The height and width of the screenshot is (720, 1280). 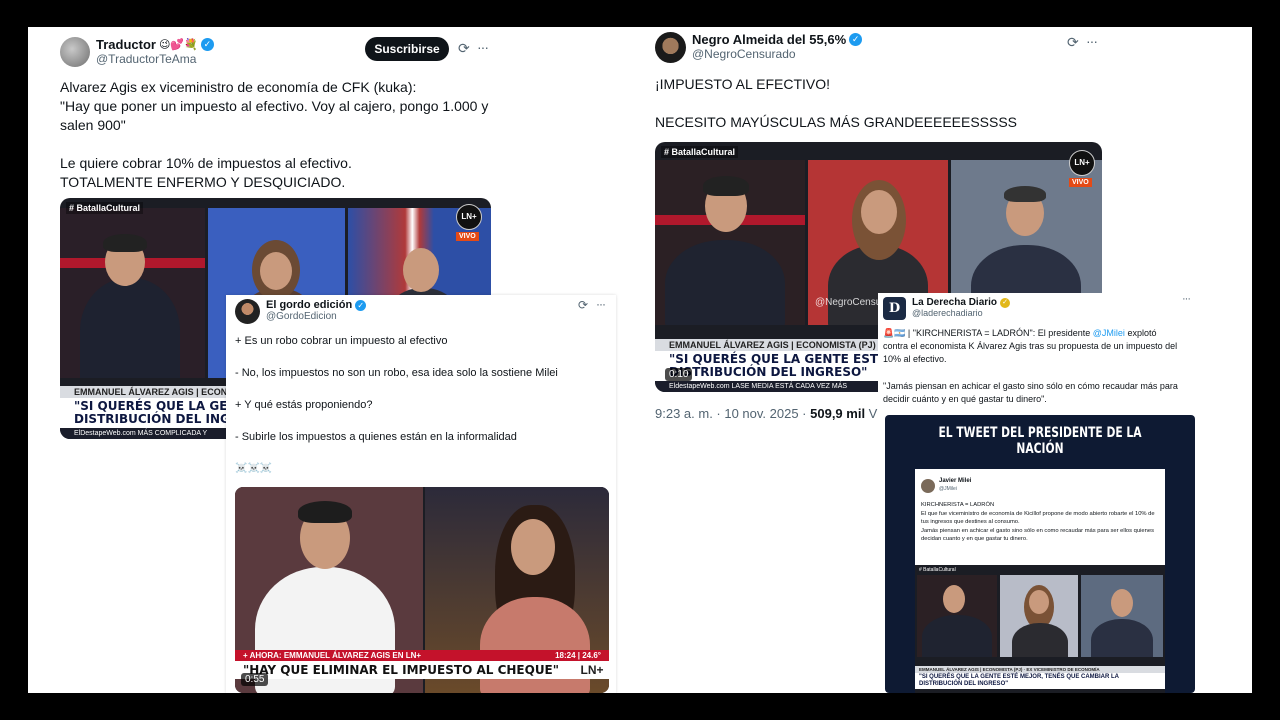 What do you see at coordinates (155, 59) in the screenshot?
I see `author-handle: @TraductorTeAma` at bounding box center [155, 59].